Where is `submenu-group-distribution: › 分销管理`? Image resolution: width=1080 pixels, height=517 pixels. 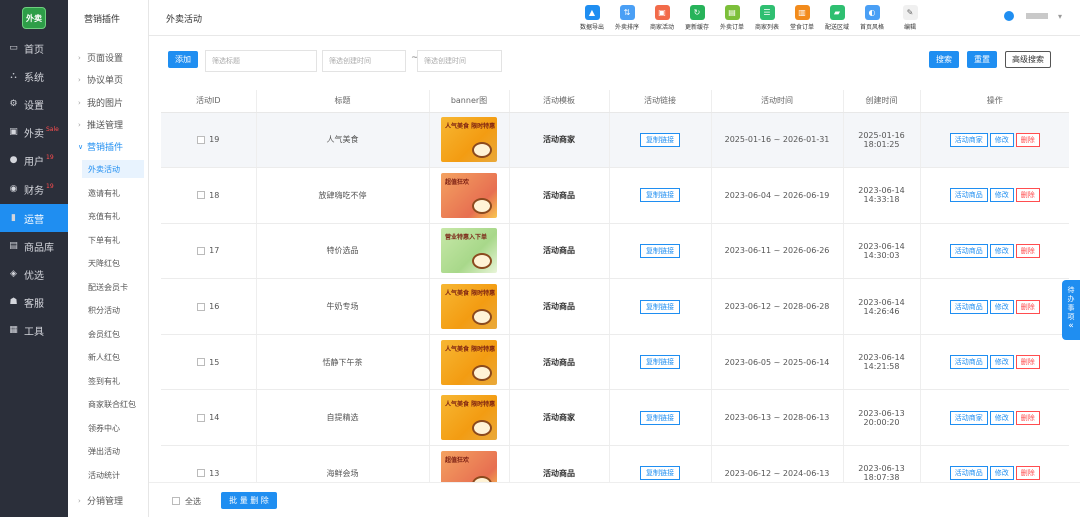 submenu-group-distribution: › 分销管理 is located at coordinates (100, 501).